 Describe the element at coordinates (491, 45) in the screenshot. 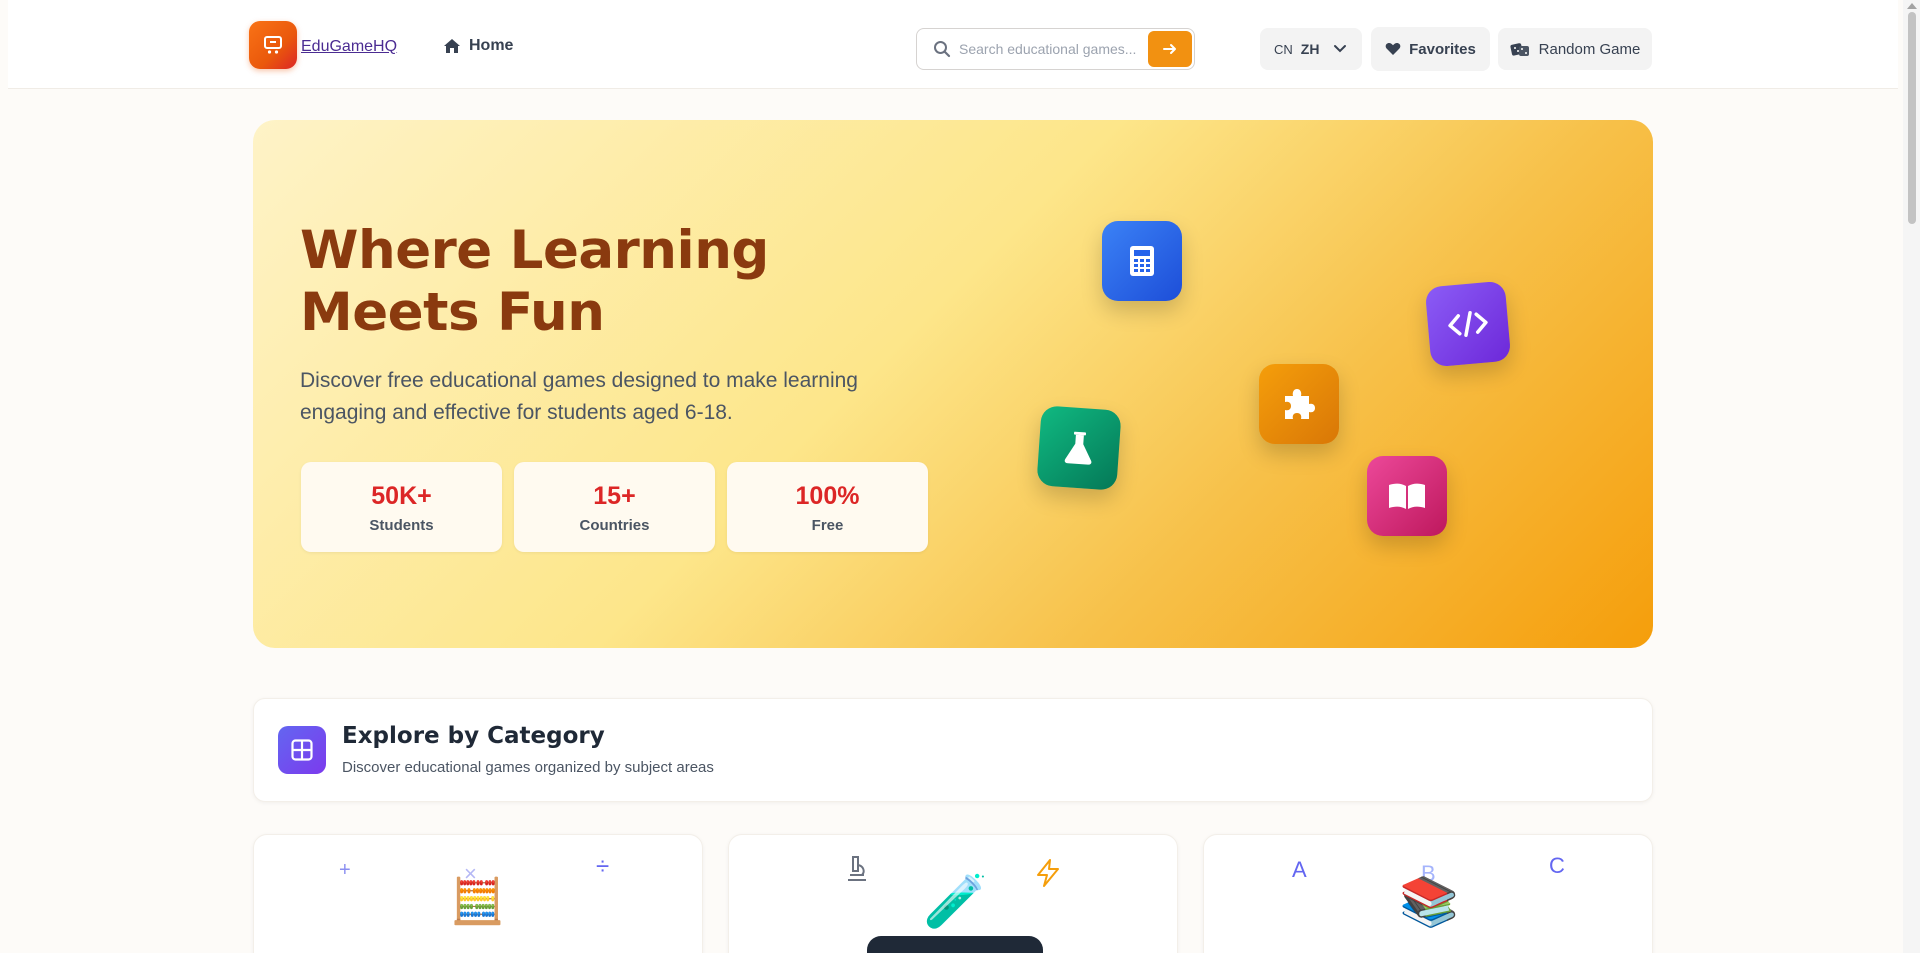

I see `nav-home-label: Home` at that location.